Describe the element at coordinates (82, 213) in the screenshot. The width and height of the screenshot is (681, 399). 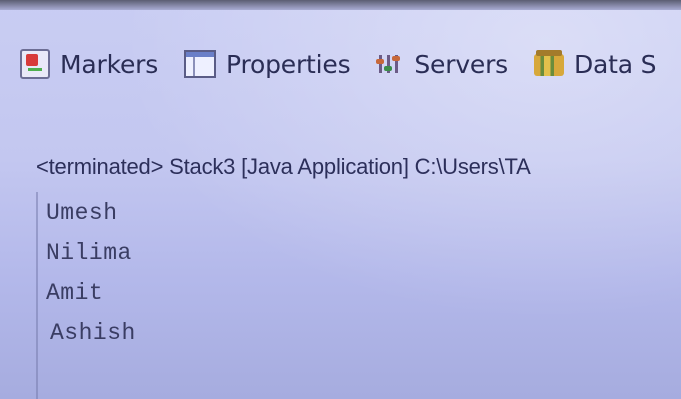
I see `console-line: Umesh` at that location.